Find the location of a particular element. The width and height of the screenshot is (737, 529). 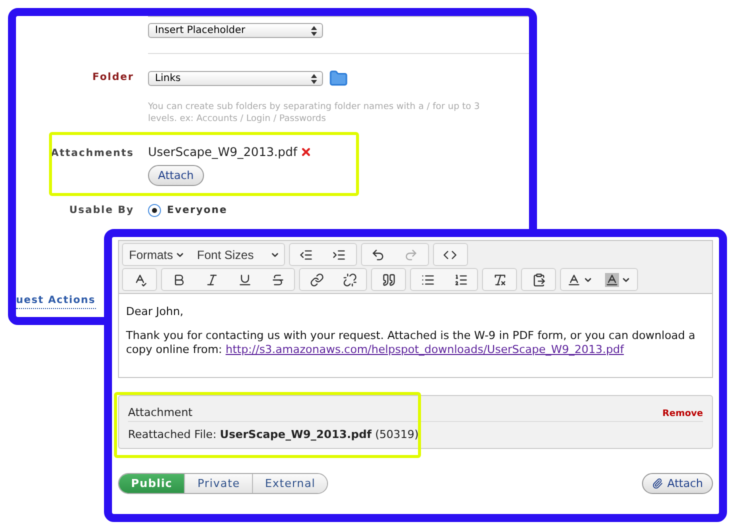

message-paragraph: Thank you for contacting us with your request. Attached is the W-9 in PDF form, or you can download a copy online from: http://s3.amazonaws.com/helpspot_downloads/UserScape_W9_2013.pdf is located at coordinates (411, 343).